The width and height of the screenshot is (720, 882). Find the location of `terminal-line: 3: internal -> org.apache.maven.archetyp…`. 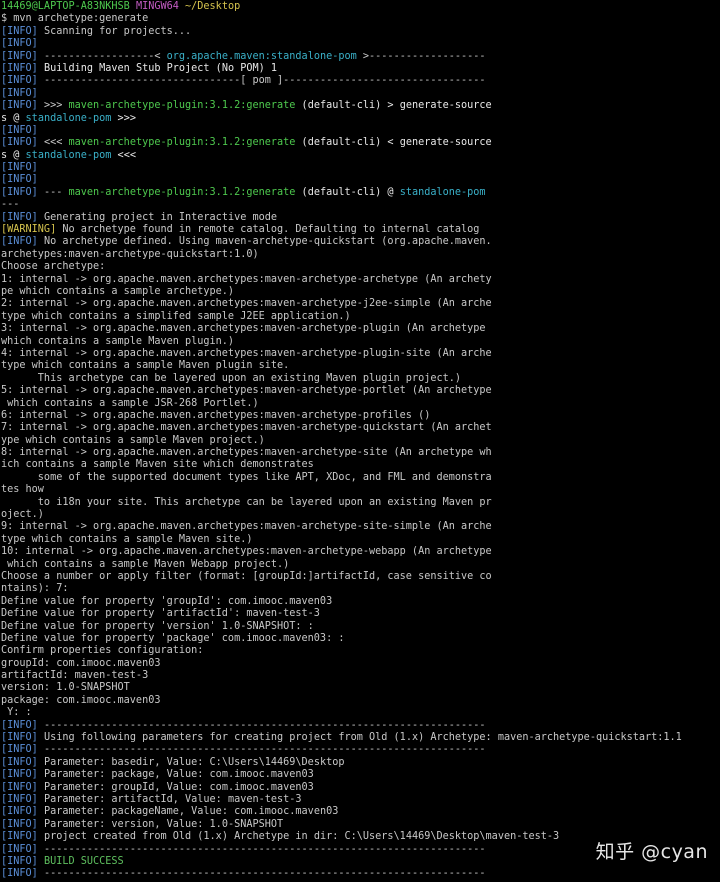

terminal-line: 3: internal -> org.apache.maven.archetyp… is located at coordinates (360, 329).